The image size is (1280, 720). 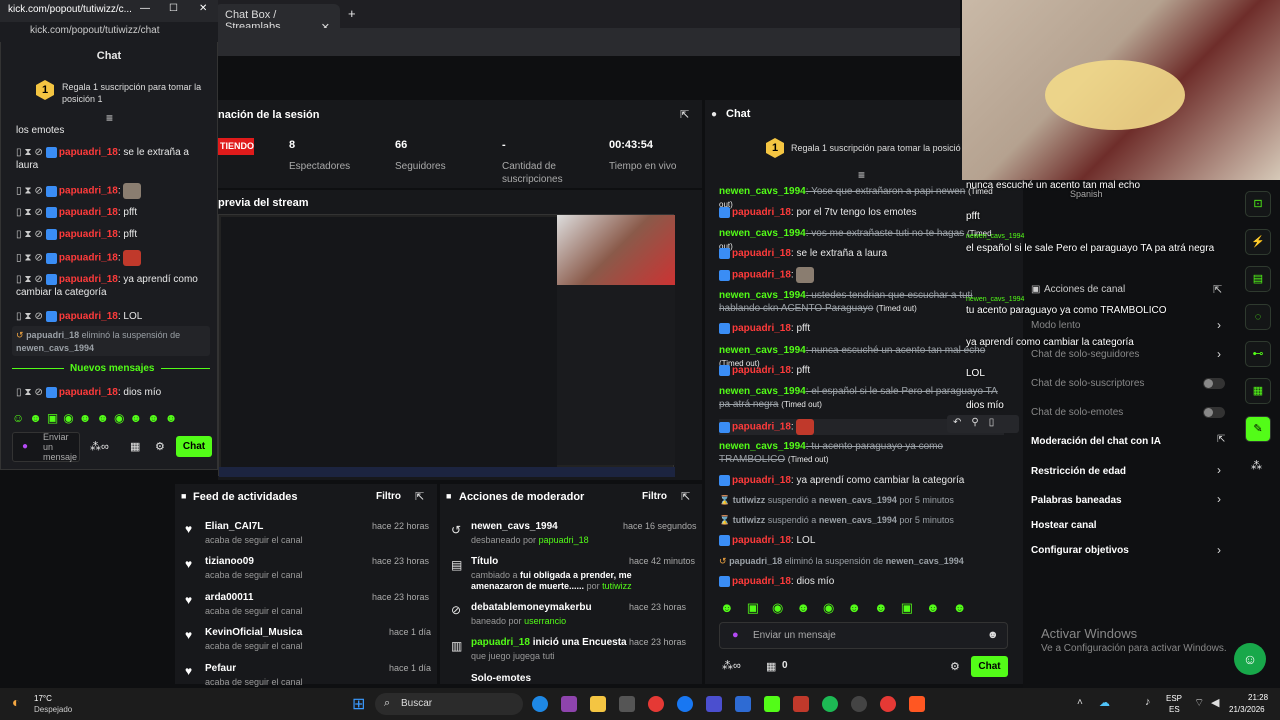 I want to click on feed-item-name: KevinOficial_Musica, so click(x=253, y=632).